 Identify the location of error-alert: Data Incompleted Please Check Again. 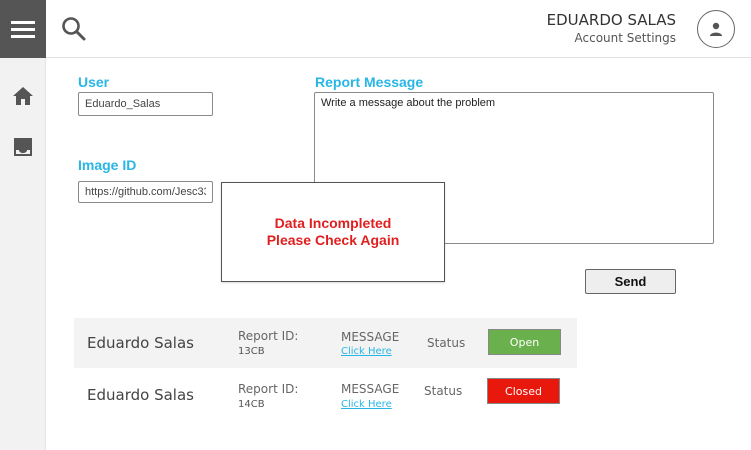
(333, 232).